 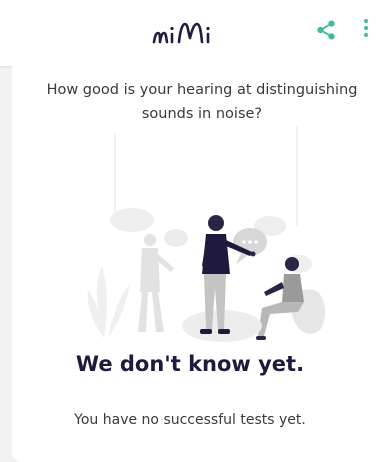 What do you see at coordinates (190, 420) in the screenshot?
I see `result-subtext: You have no successful tests yet.` at bounding box center [190, 420].